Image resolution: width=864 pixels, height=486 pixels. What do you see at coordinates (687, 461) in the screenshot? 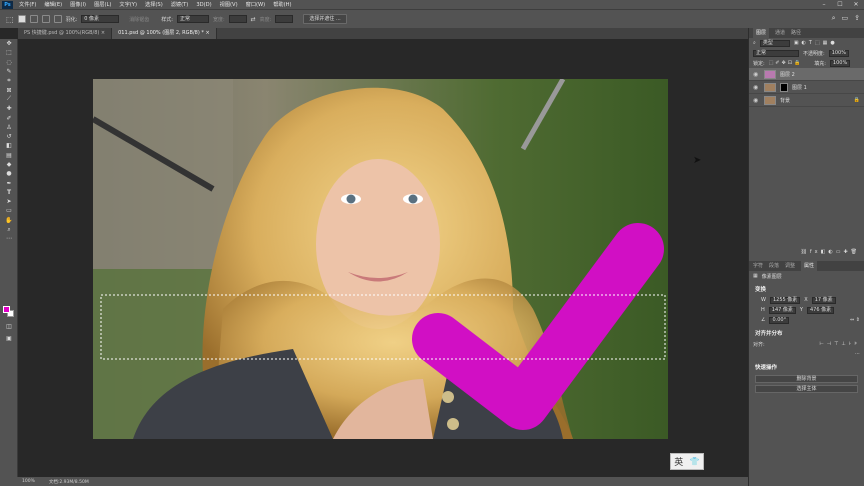
I see `ime-indicator: 英 👕` at bounding box center [687, 461].